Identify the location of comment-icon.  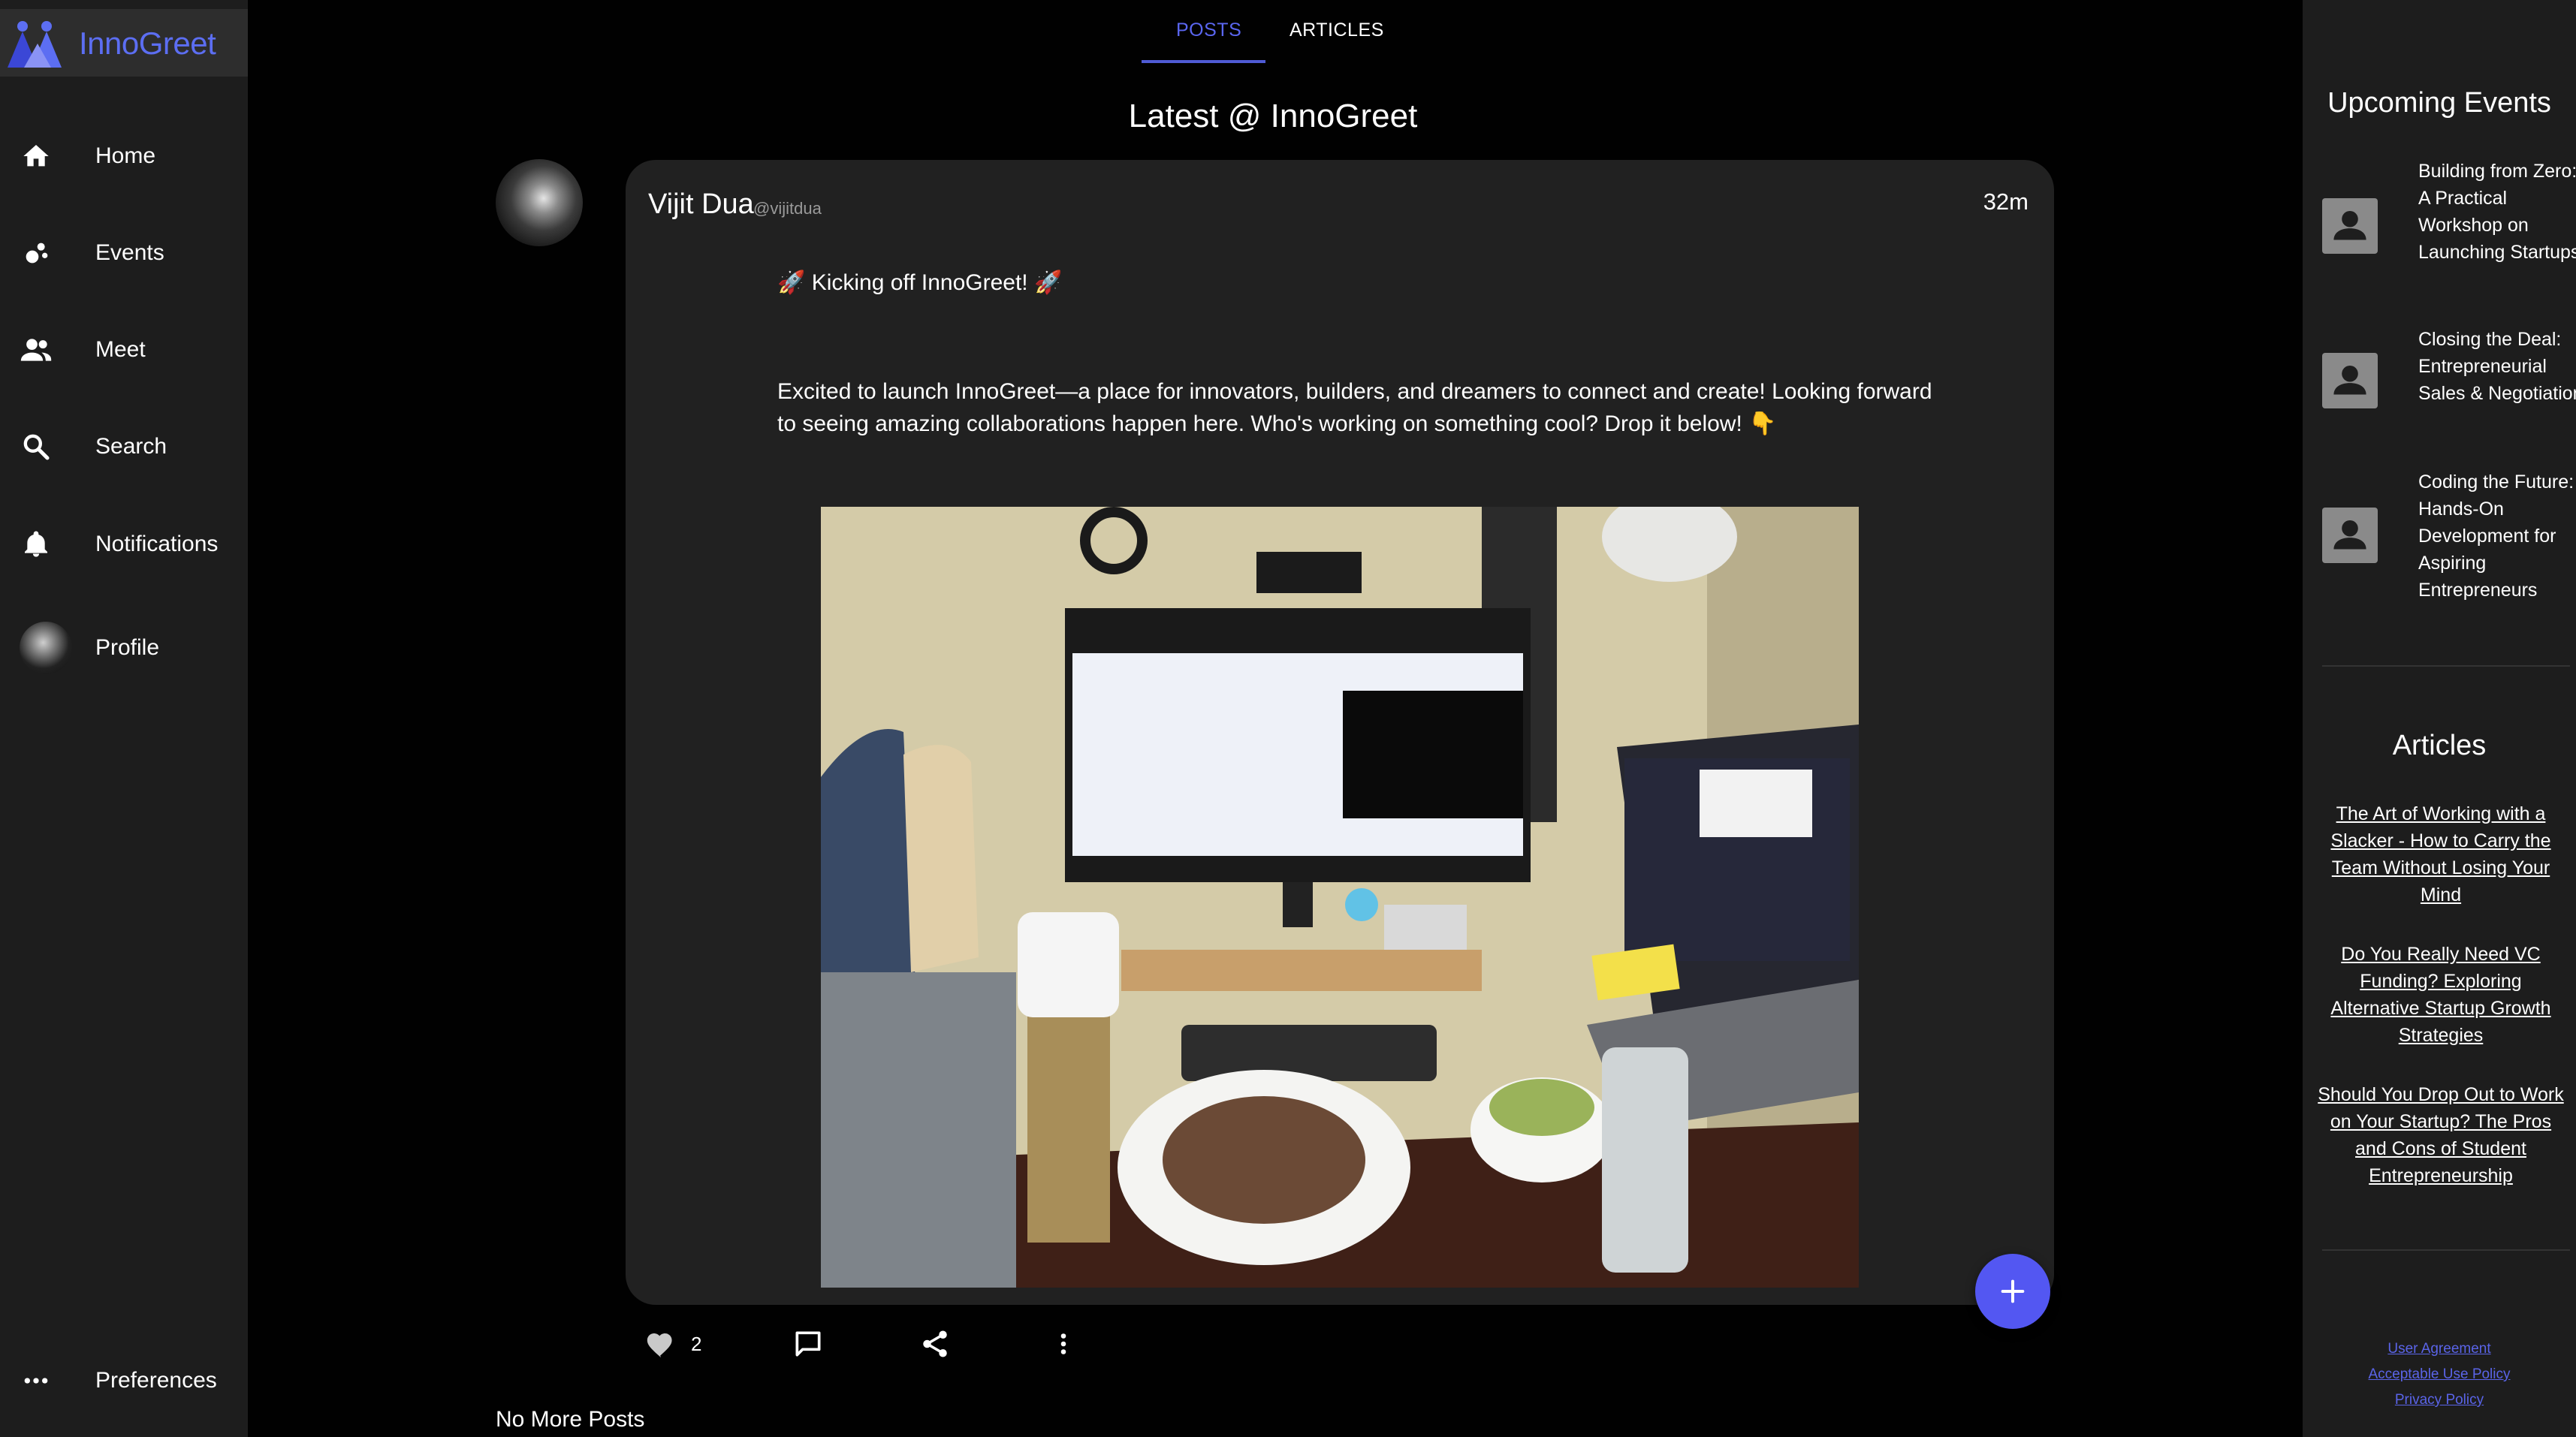
(808, 1344).